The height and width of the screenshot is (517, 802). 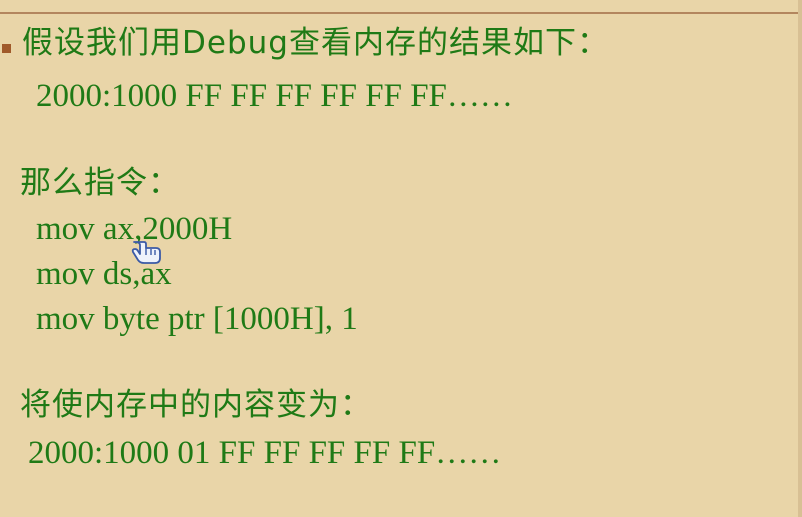 I want to click on hand-pointer-icon, so click(x=146, y=252).